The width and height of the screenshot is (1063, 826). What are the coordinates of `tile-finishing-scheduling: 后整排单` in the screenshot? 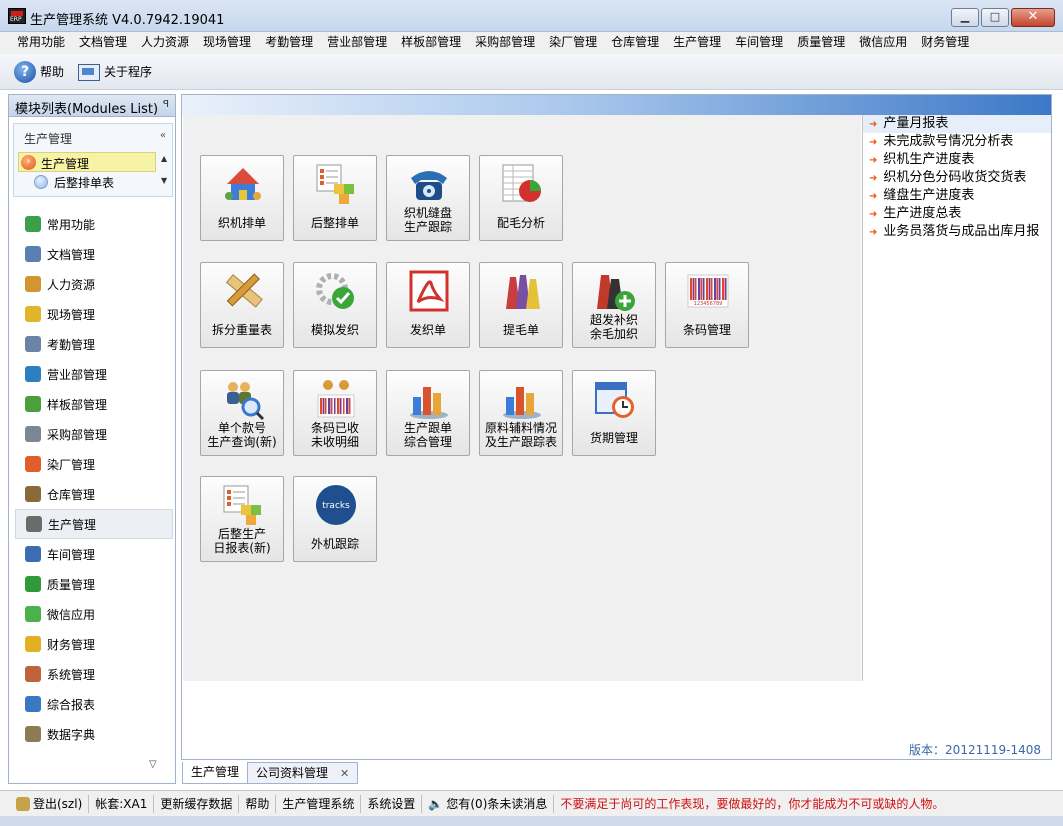 It's located at (335, 198).